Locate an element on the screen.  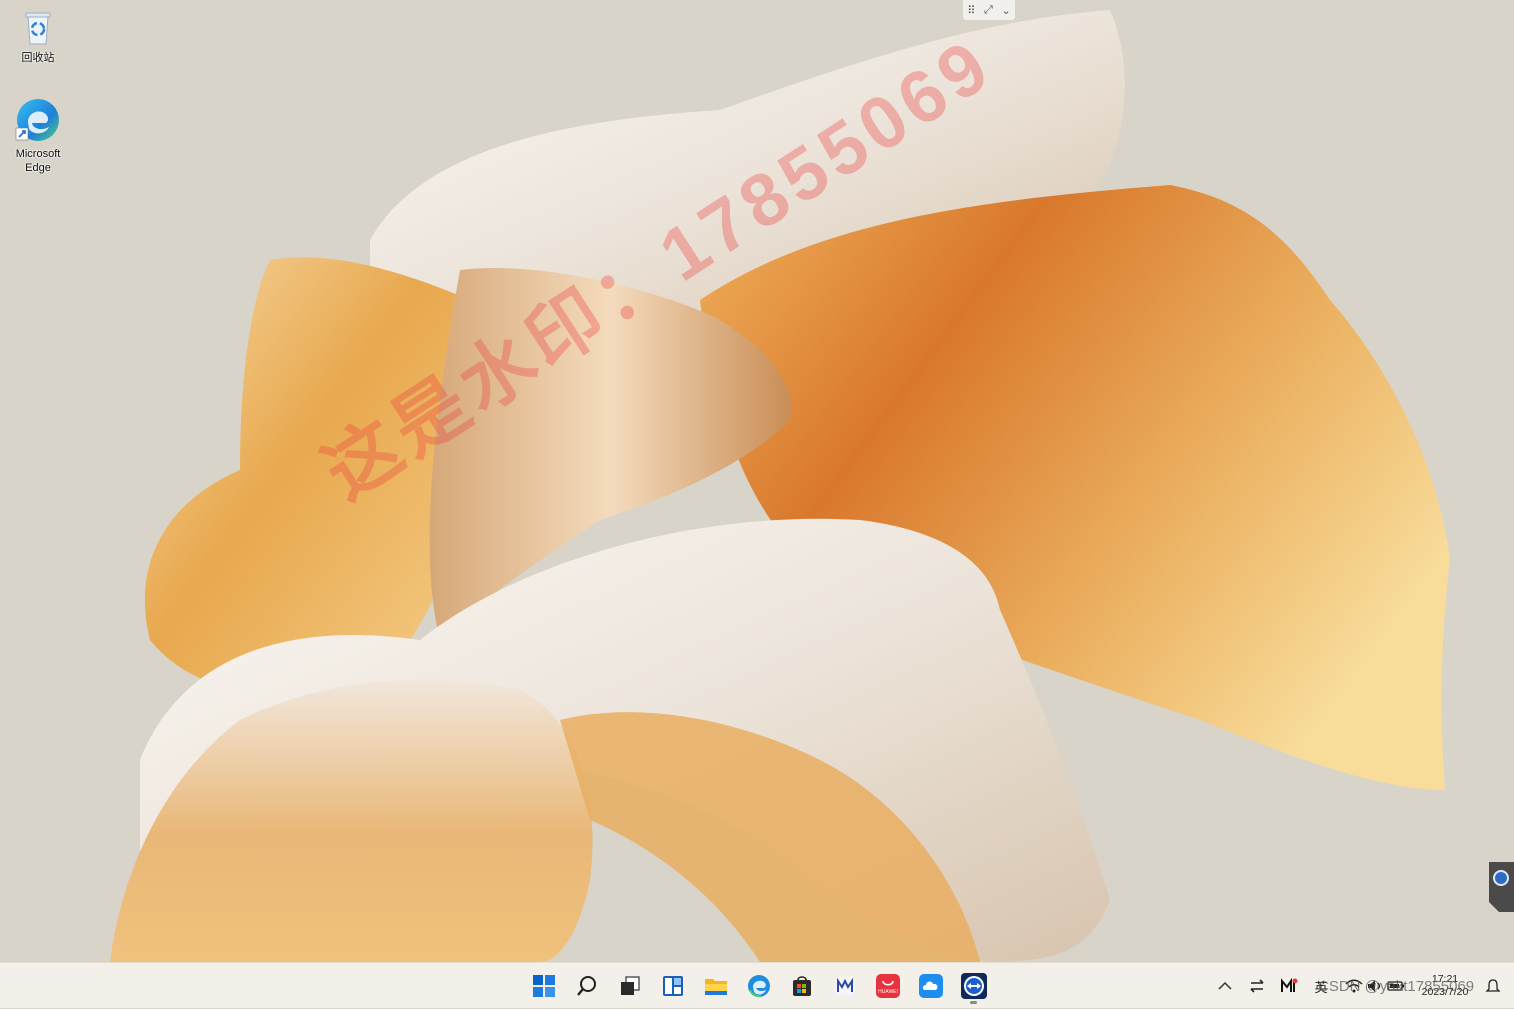
gmail-icon is located at coordinates (1289, 985).